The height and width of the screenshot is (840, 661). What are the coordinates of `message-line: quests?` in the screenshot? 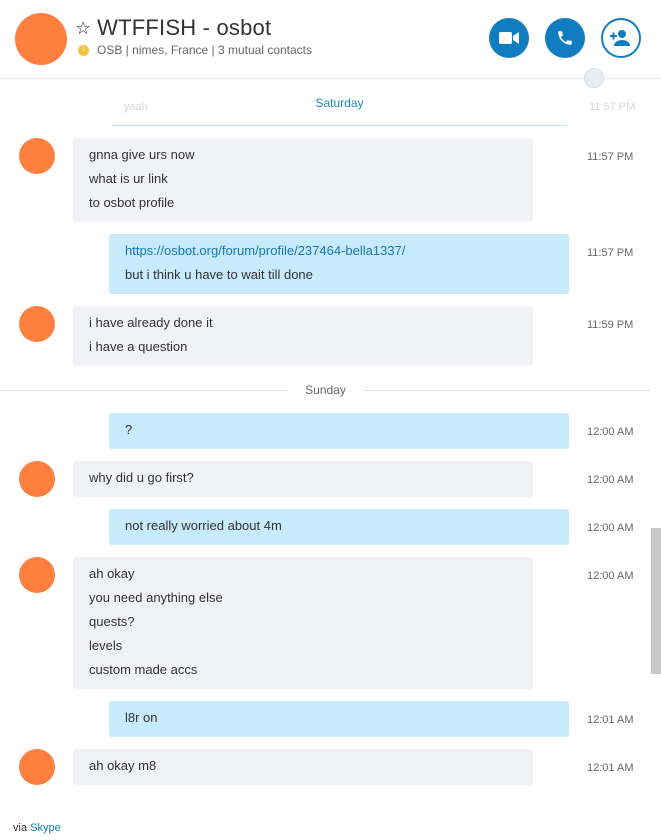 It's located at (112, 621).